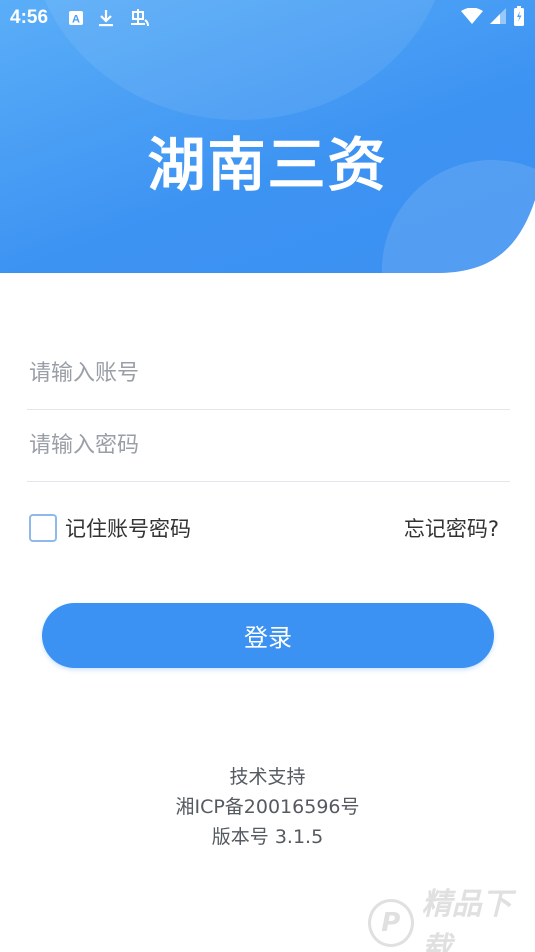  I want to click on app-title: 湖南三资, so click(267, 165).